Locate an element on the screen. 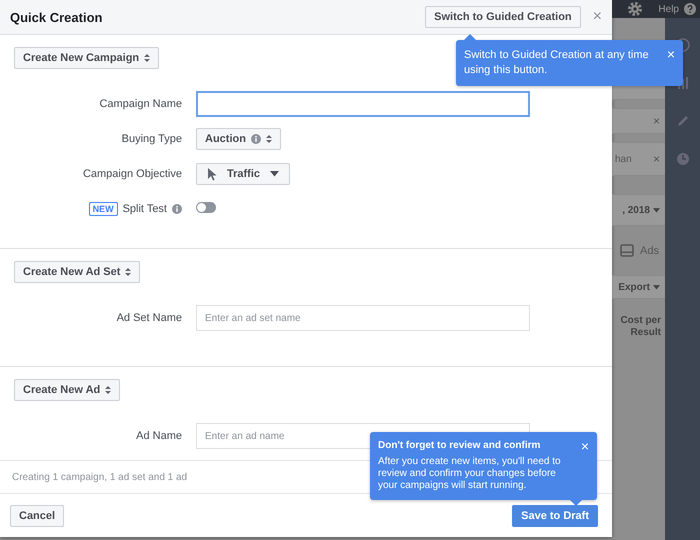 The height and width of the screenshot is (540, 700). ad-icon is located at coordinates (627, 250).